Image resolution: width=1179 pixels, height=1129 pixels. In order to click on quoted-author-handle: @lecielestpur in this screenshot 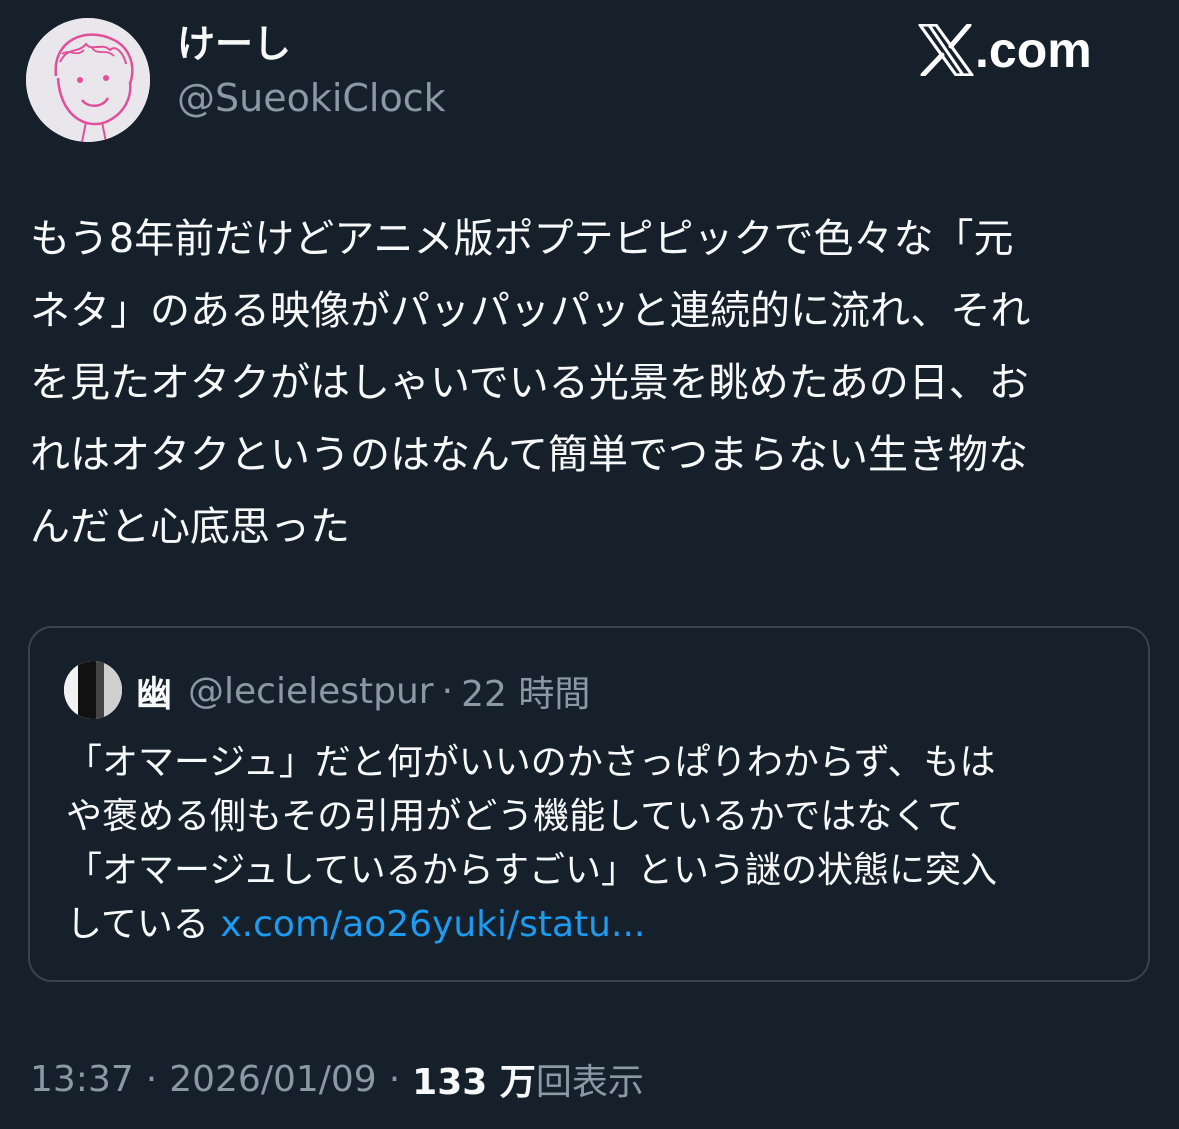, I will do `click(311, 691)`.